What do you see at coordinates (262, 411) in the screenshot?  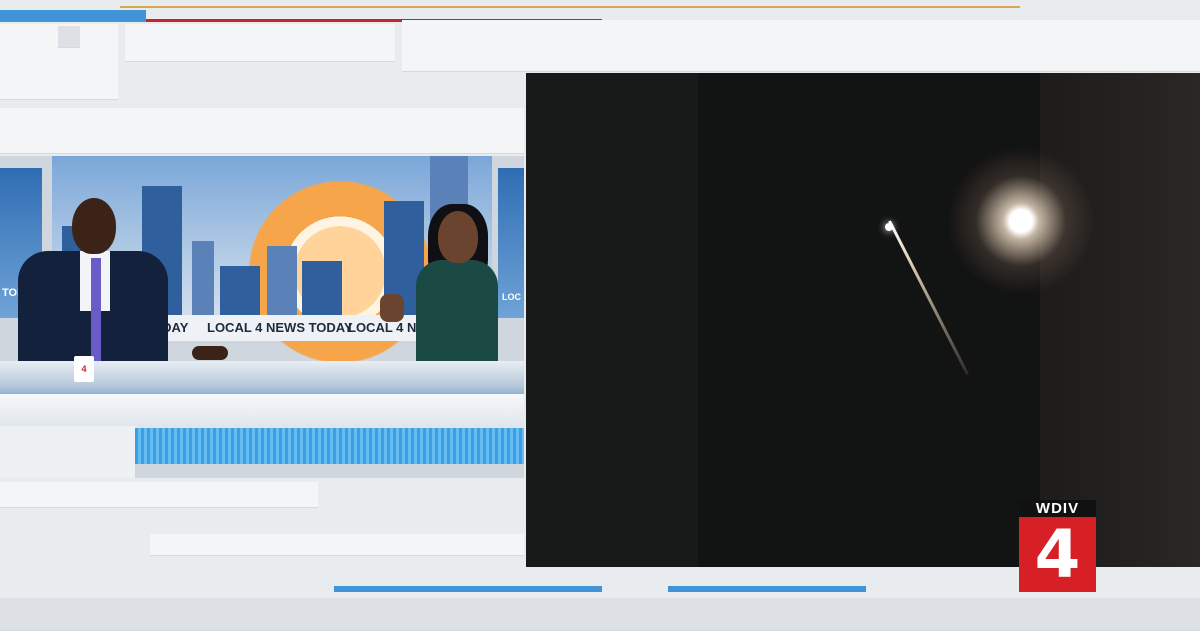 I see `news-desk` at bounding box center [262, 411].